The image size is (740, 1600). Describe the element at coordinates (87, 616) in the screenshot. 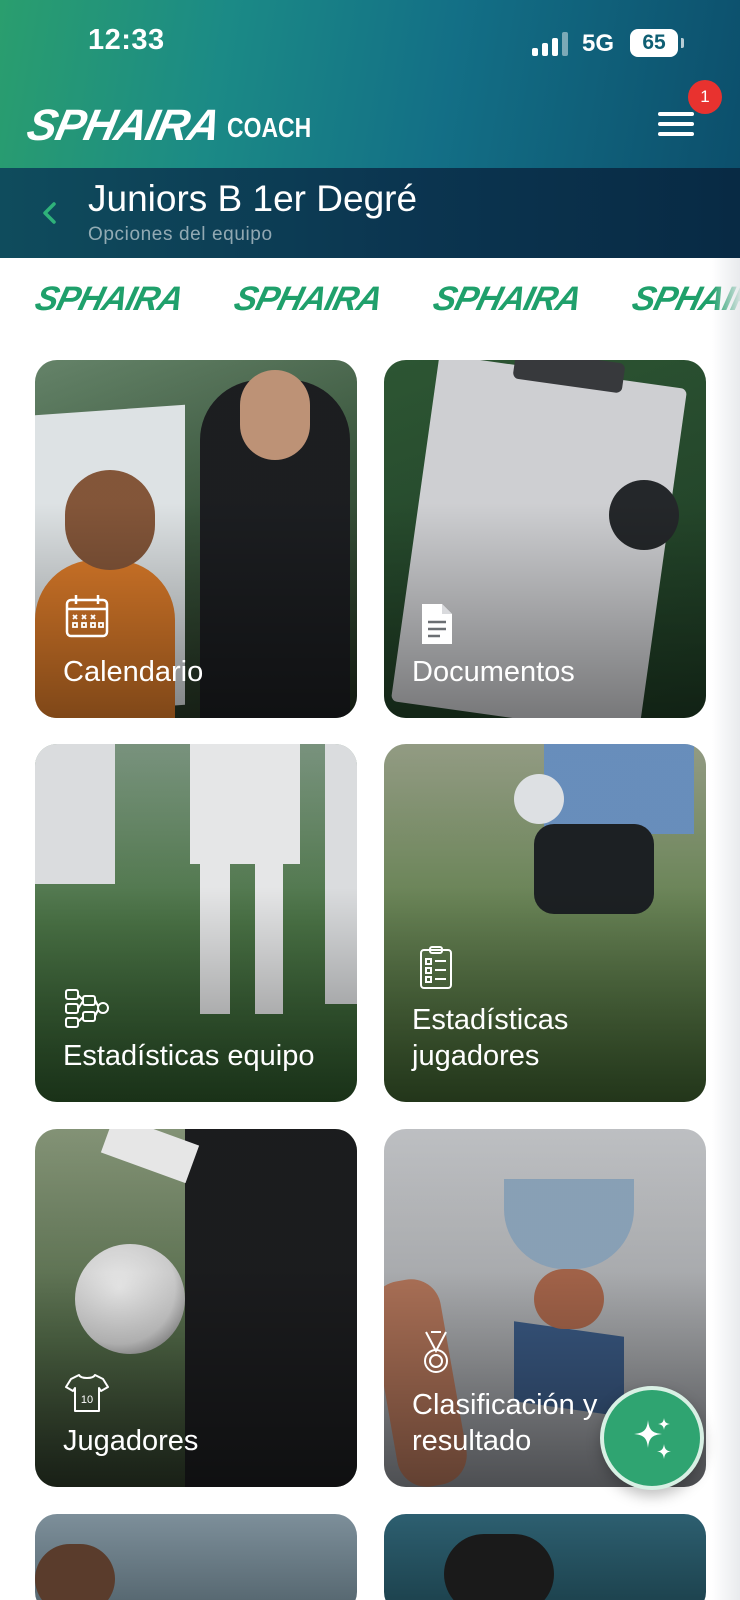

I see `calendar-icon` at that location.